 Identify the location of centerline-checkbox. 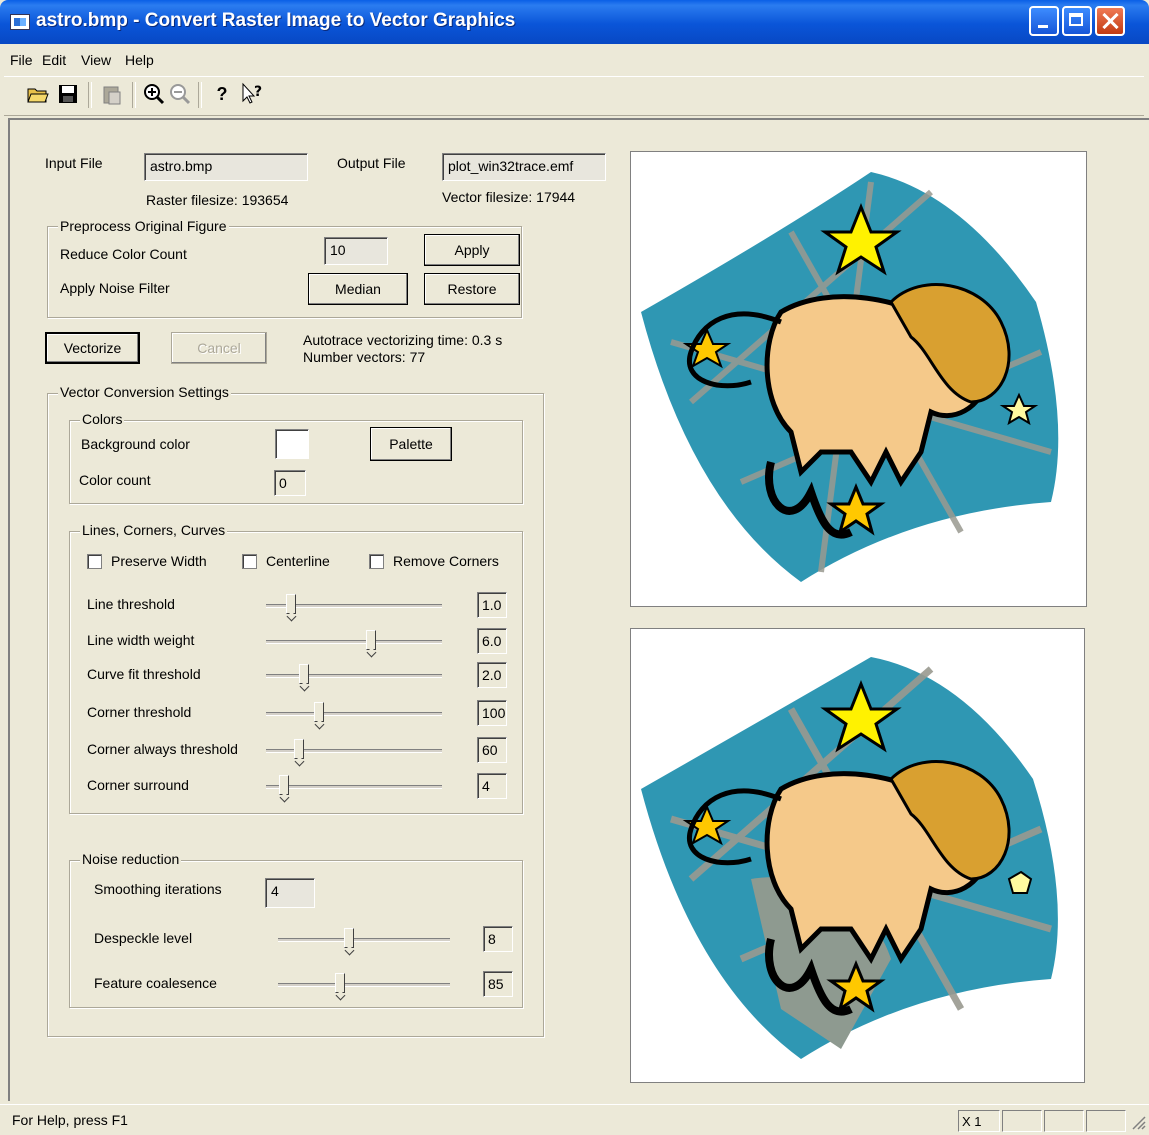
(249, 561).